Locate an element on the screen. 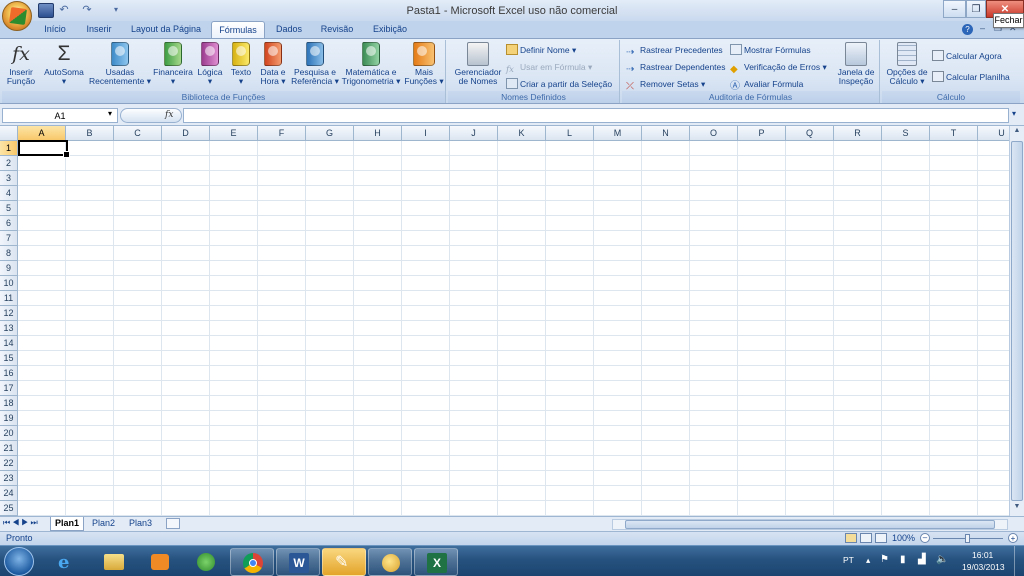  taskbar-paint-icon is located at coordinates (390, 562).